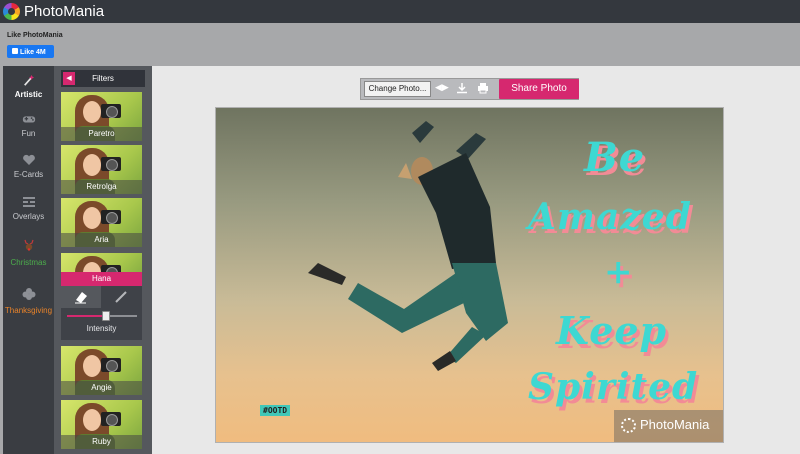 This screenshot has width=800, height=454. Describe the element at coordinates (28, 80) in the screenshot. I see `wand-icon` at that location.